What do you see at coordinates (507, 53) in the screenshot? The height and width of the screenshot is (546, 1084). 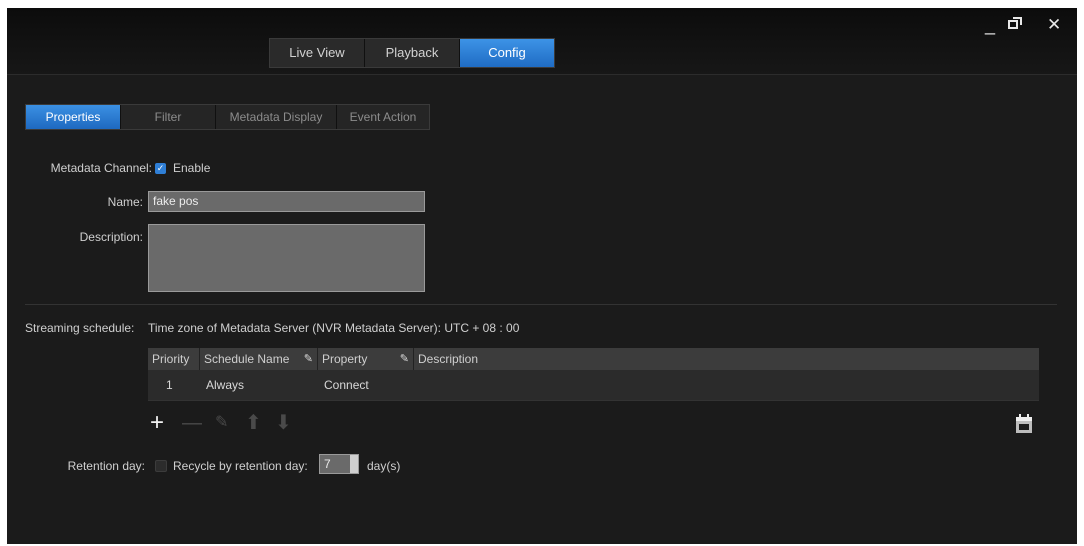 I see `tab-config: Config` at bounding box center [507, 53].